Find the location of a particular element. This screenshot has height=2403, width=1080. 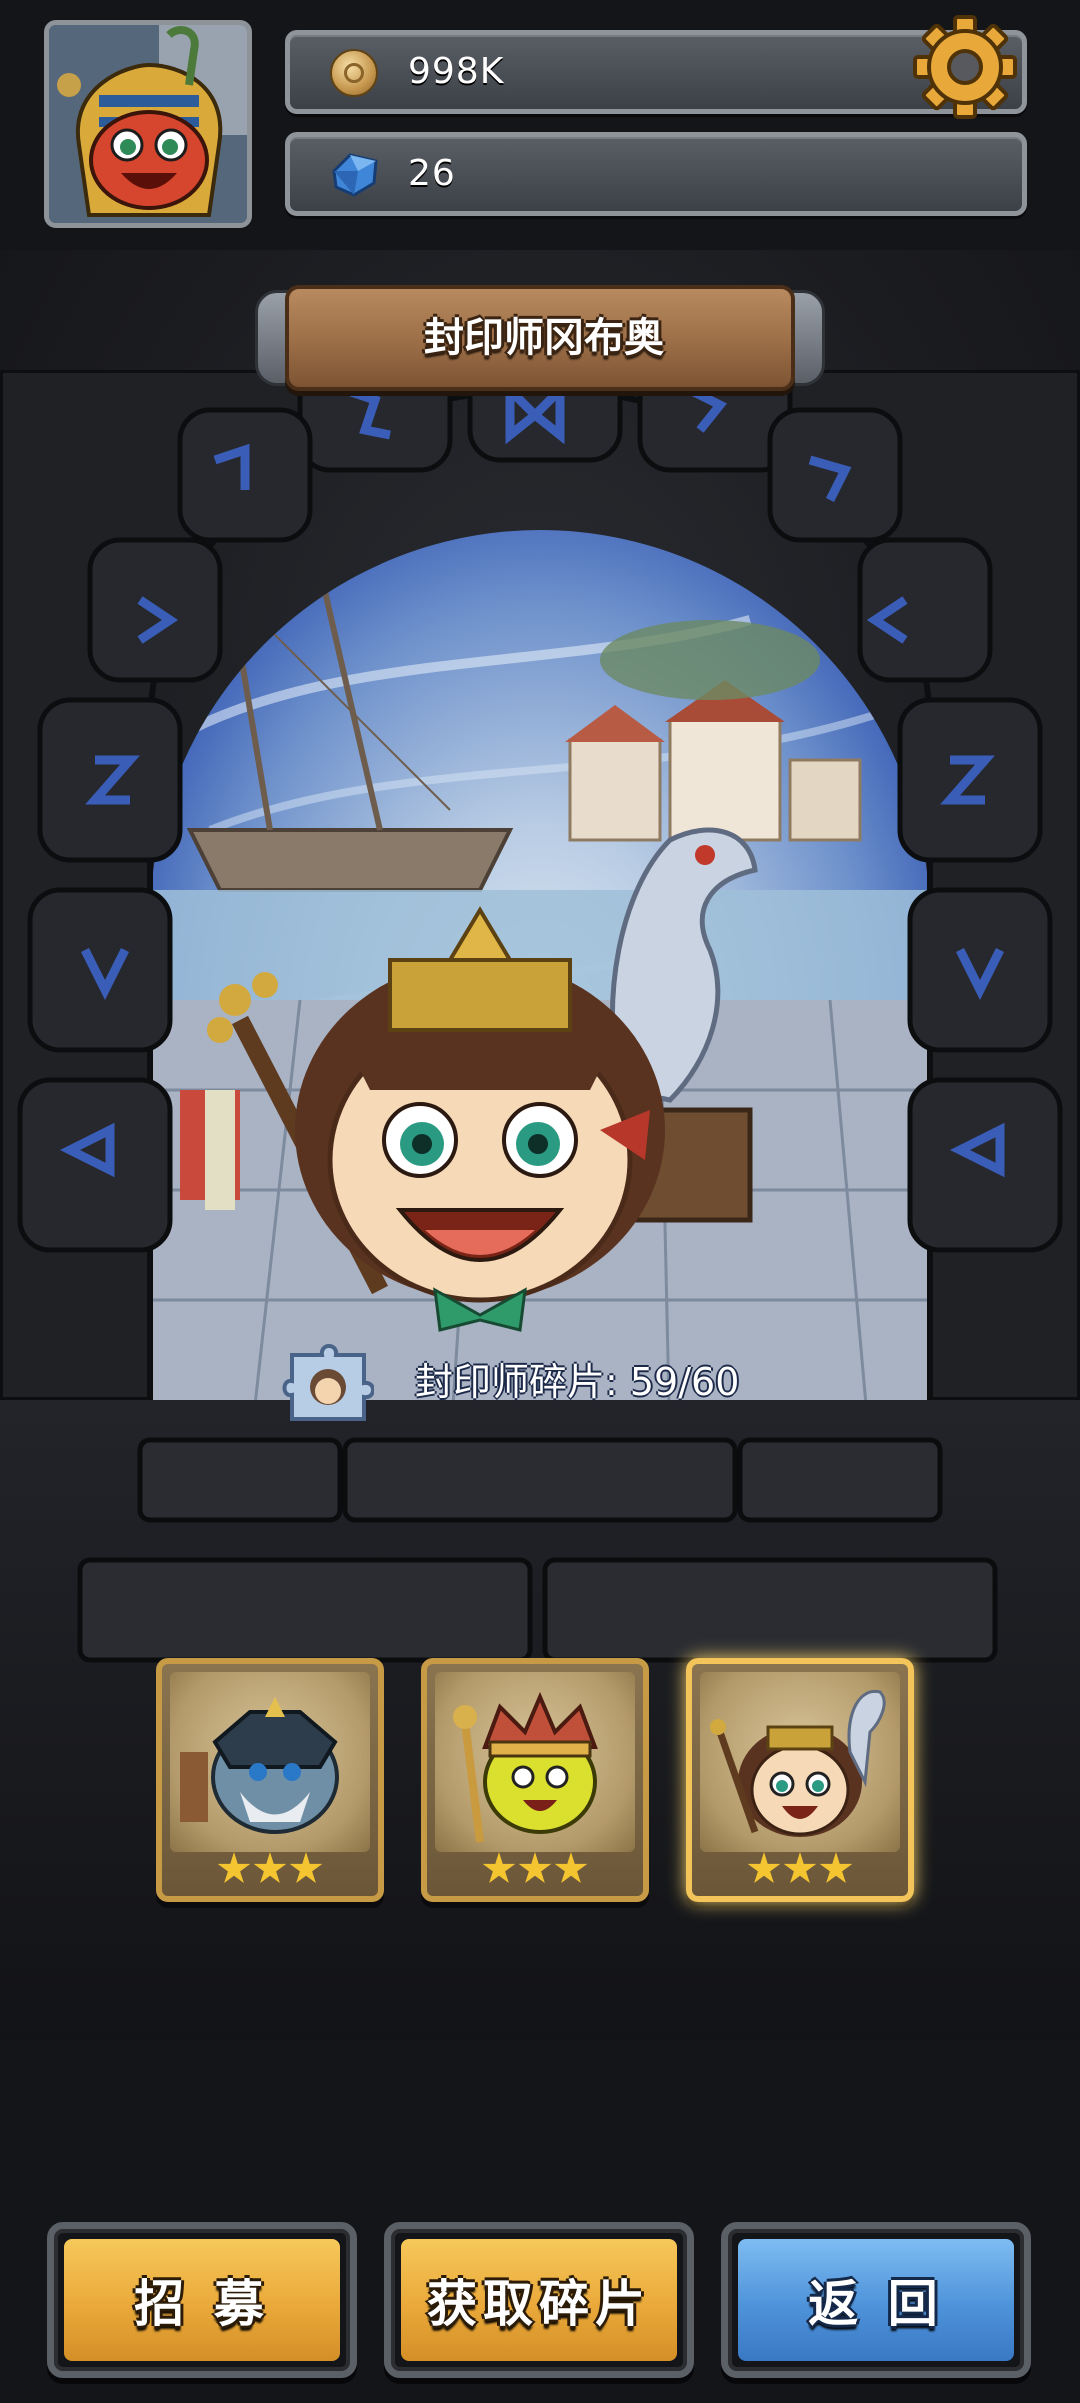

get-shards-button: 获取碎片 is located at coordinates (539, 2300).